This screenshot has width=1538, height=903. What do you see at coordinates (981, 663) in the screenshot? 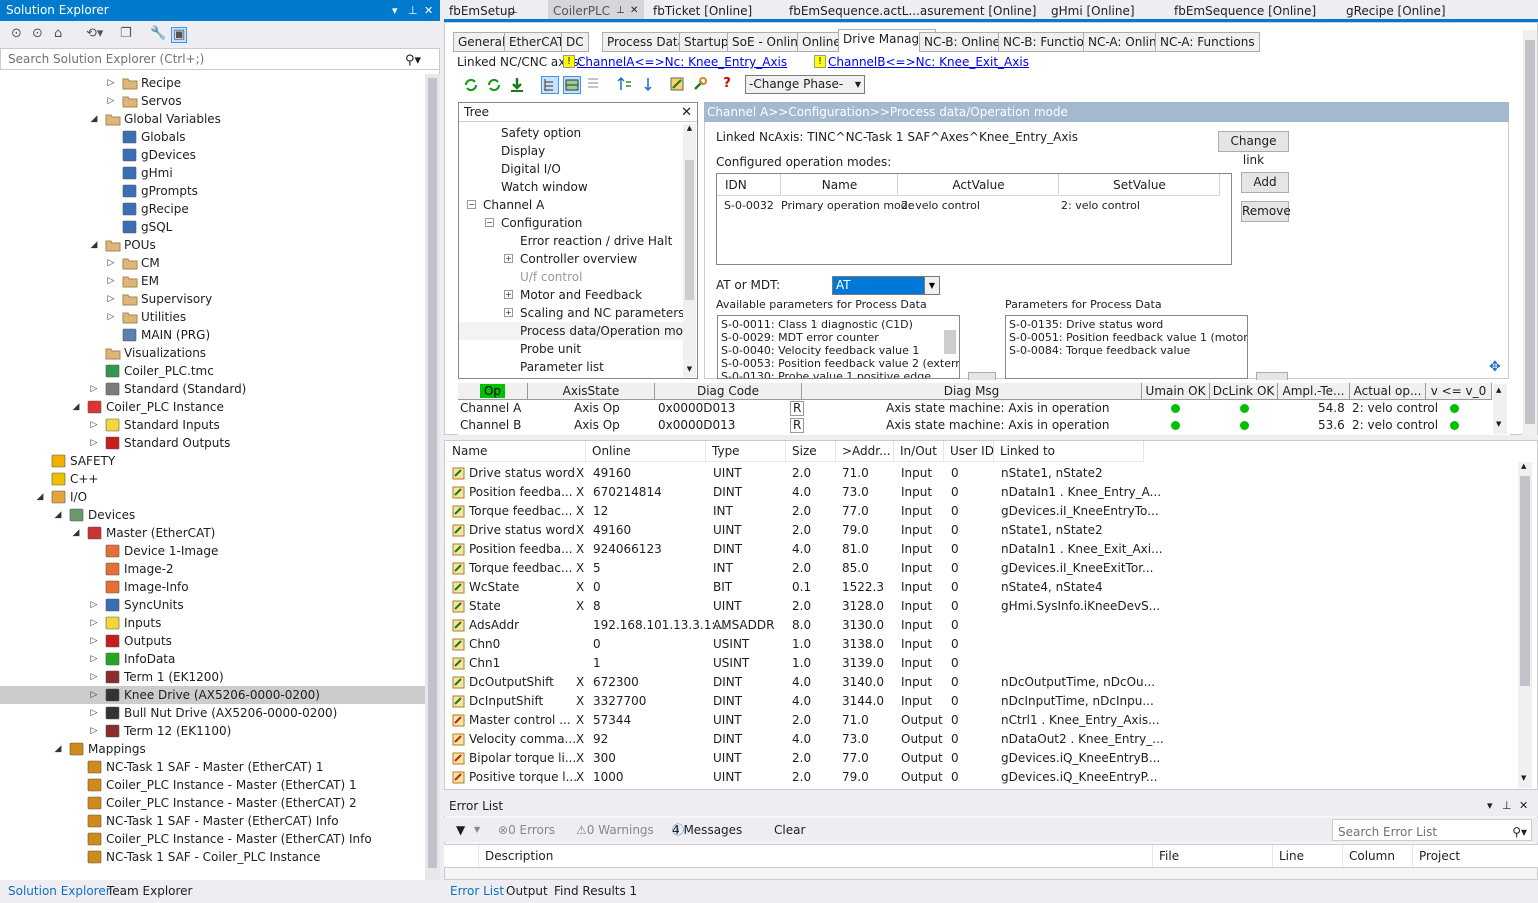
I see `table-row: Chn1 1 USINT 1.0 3139.0 Input 0` at bounding box center [981, 663].